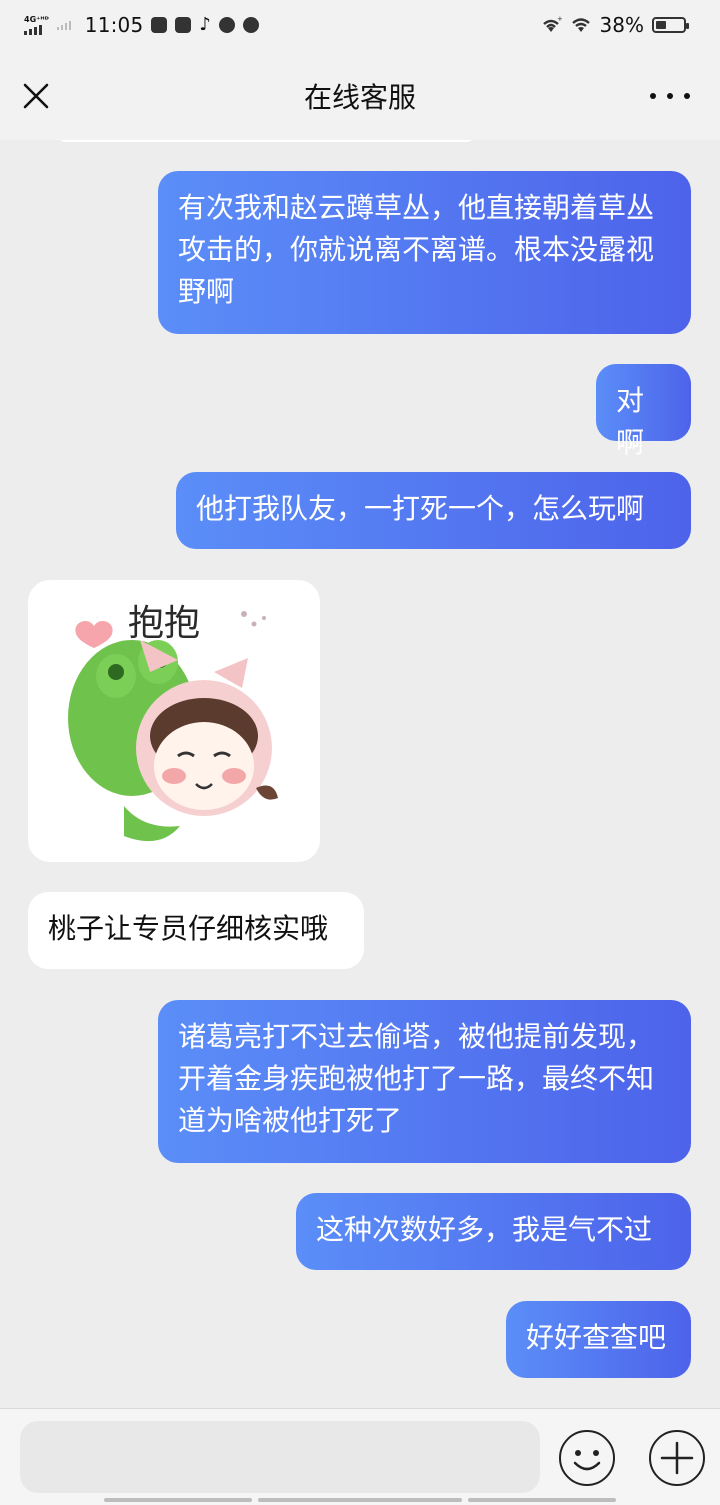 This screenshot has height=1505, width=720. I want to click on message-bubble-me: 这种次数好多，我是气不过, so click(493, 1231).